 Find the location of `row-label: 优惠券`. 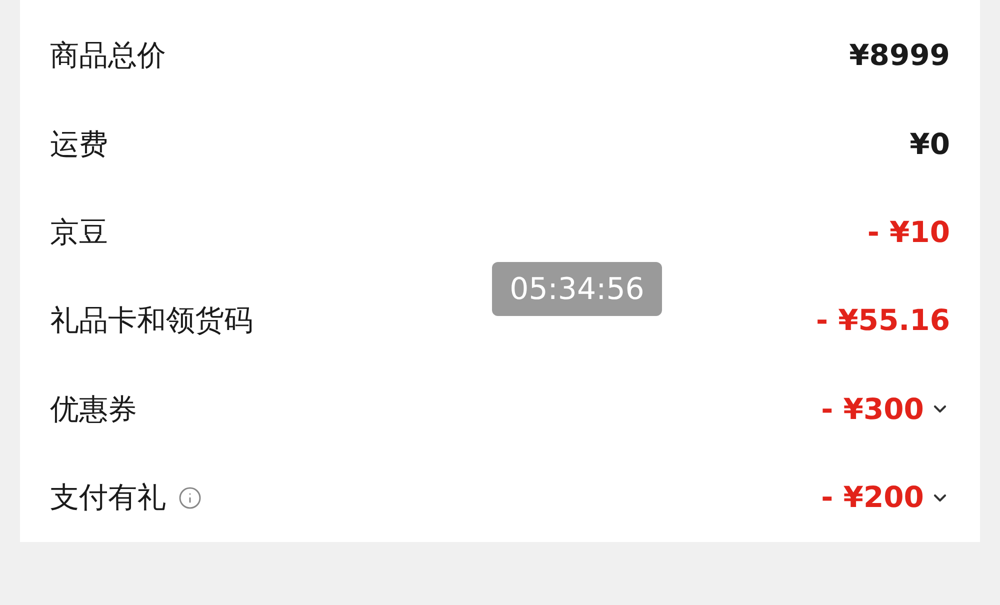

row-label: 优惠券 is located at coordinates (93, 409).